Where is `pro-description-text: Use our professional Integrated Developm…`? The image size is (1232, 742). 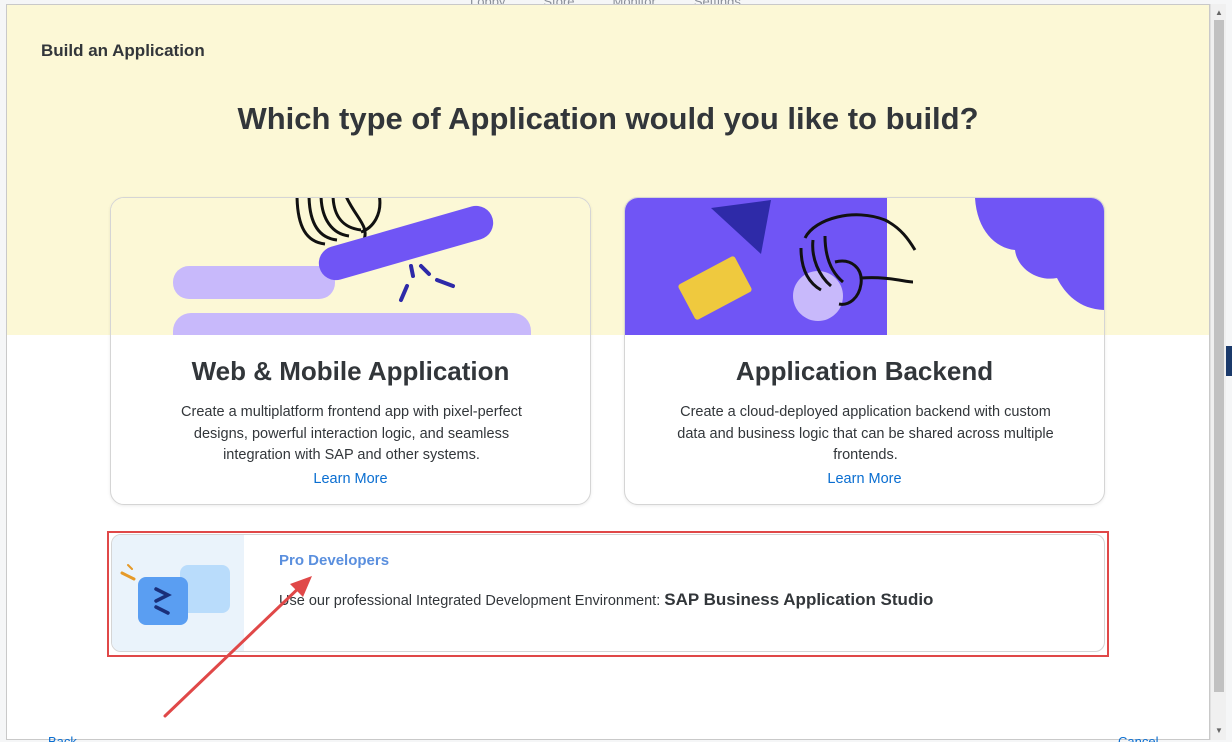
pro-description-text: Use our professional Integrated Developm… is located at coordinates (470, 601).